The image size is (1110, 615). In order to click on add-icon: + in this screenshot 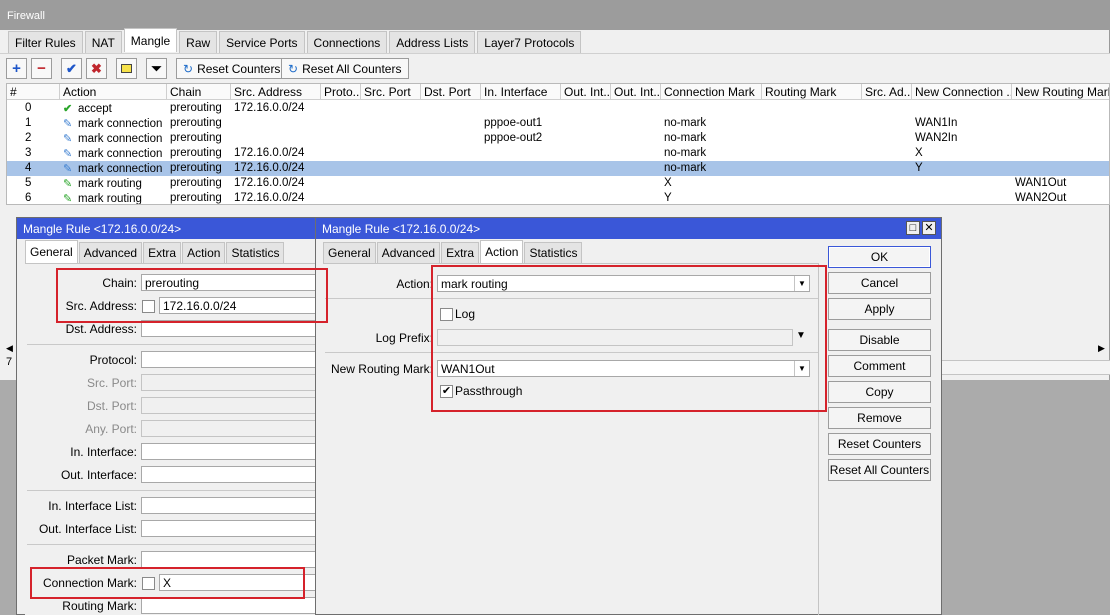, I will do `click(16, 68)`.